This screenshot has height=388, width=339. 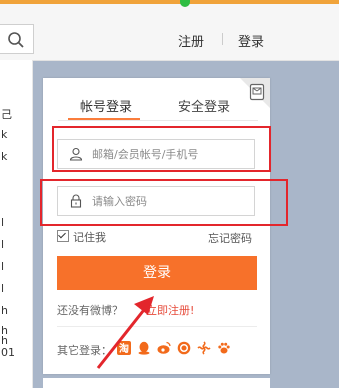 What do you see at coordinates (89, 237) in the screenshot?
I see `remember-label: 记住我` at bounding box center [89, 237].